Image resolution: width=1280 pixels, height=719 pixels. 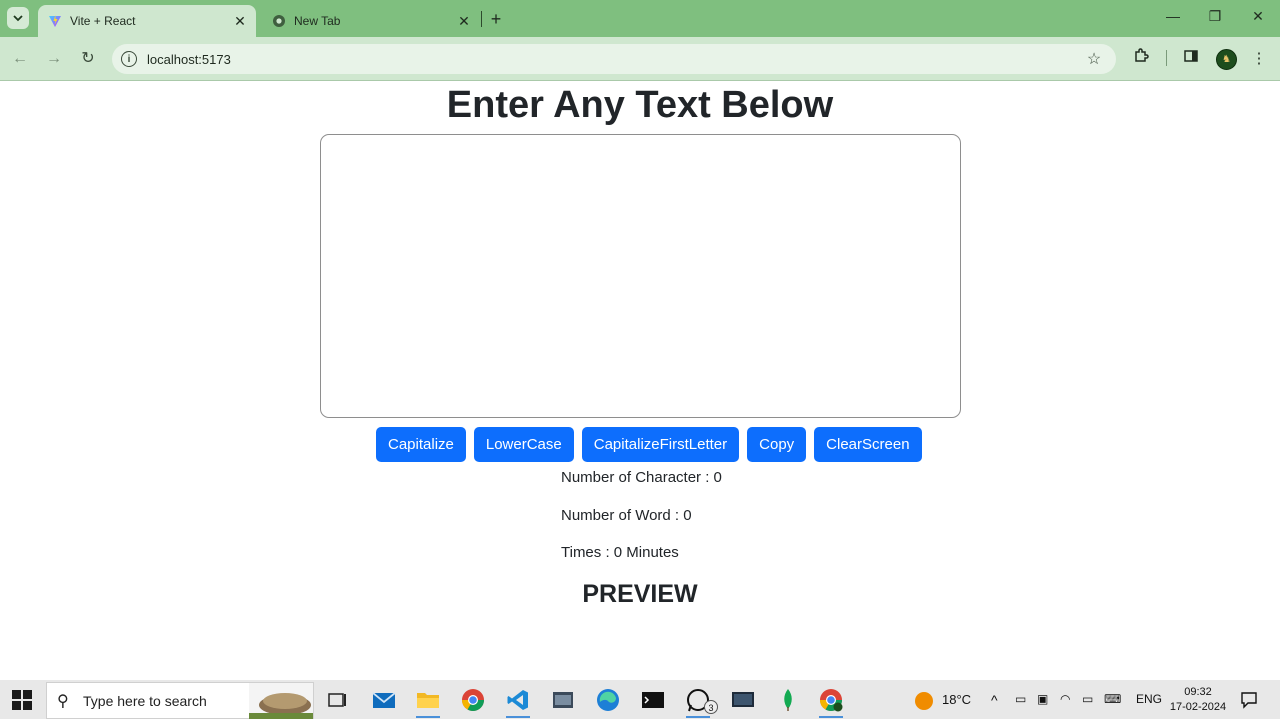 What do you see at coordinates (563, 700) in the screenshot?
I see `app-window-icon` at bounding box center [563, 700].